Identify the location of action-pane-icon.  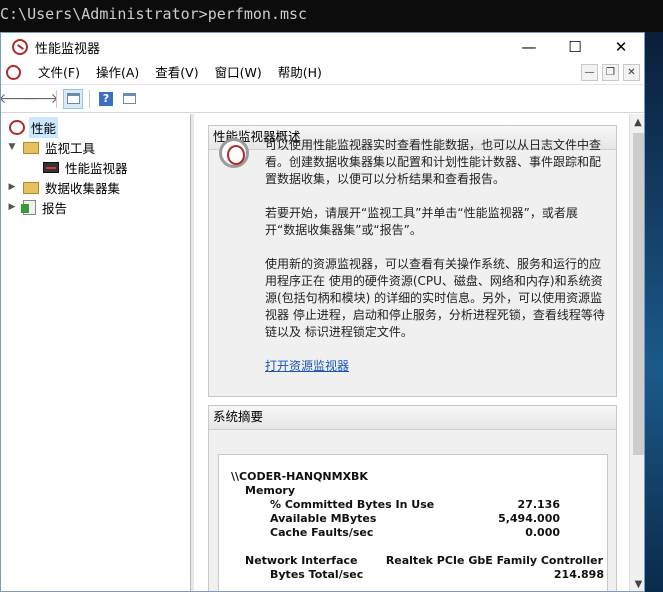
(129, 98).